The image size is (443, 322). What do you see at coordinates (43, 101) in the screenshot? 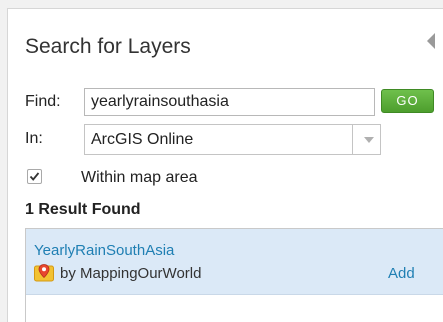
I see `find-label: Find:` at bounding box center [43, 101].